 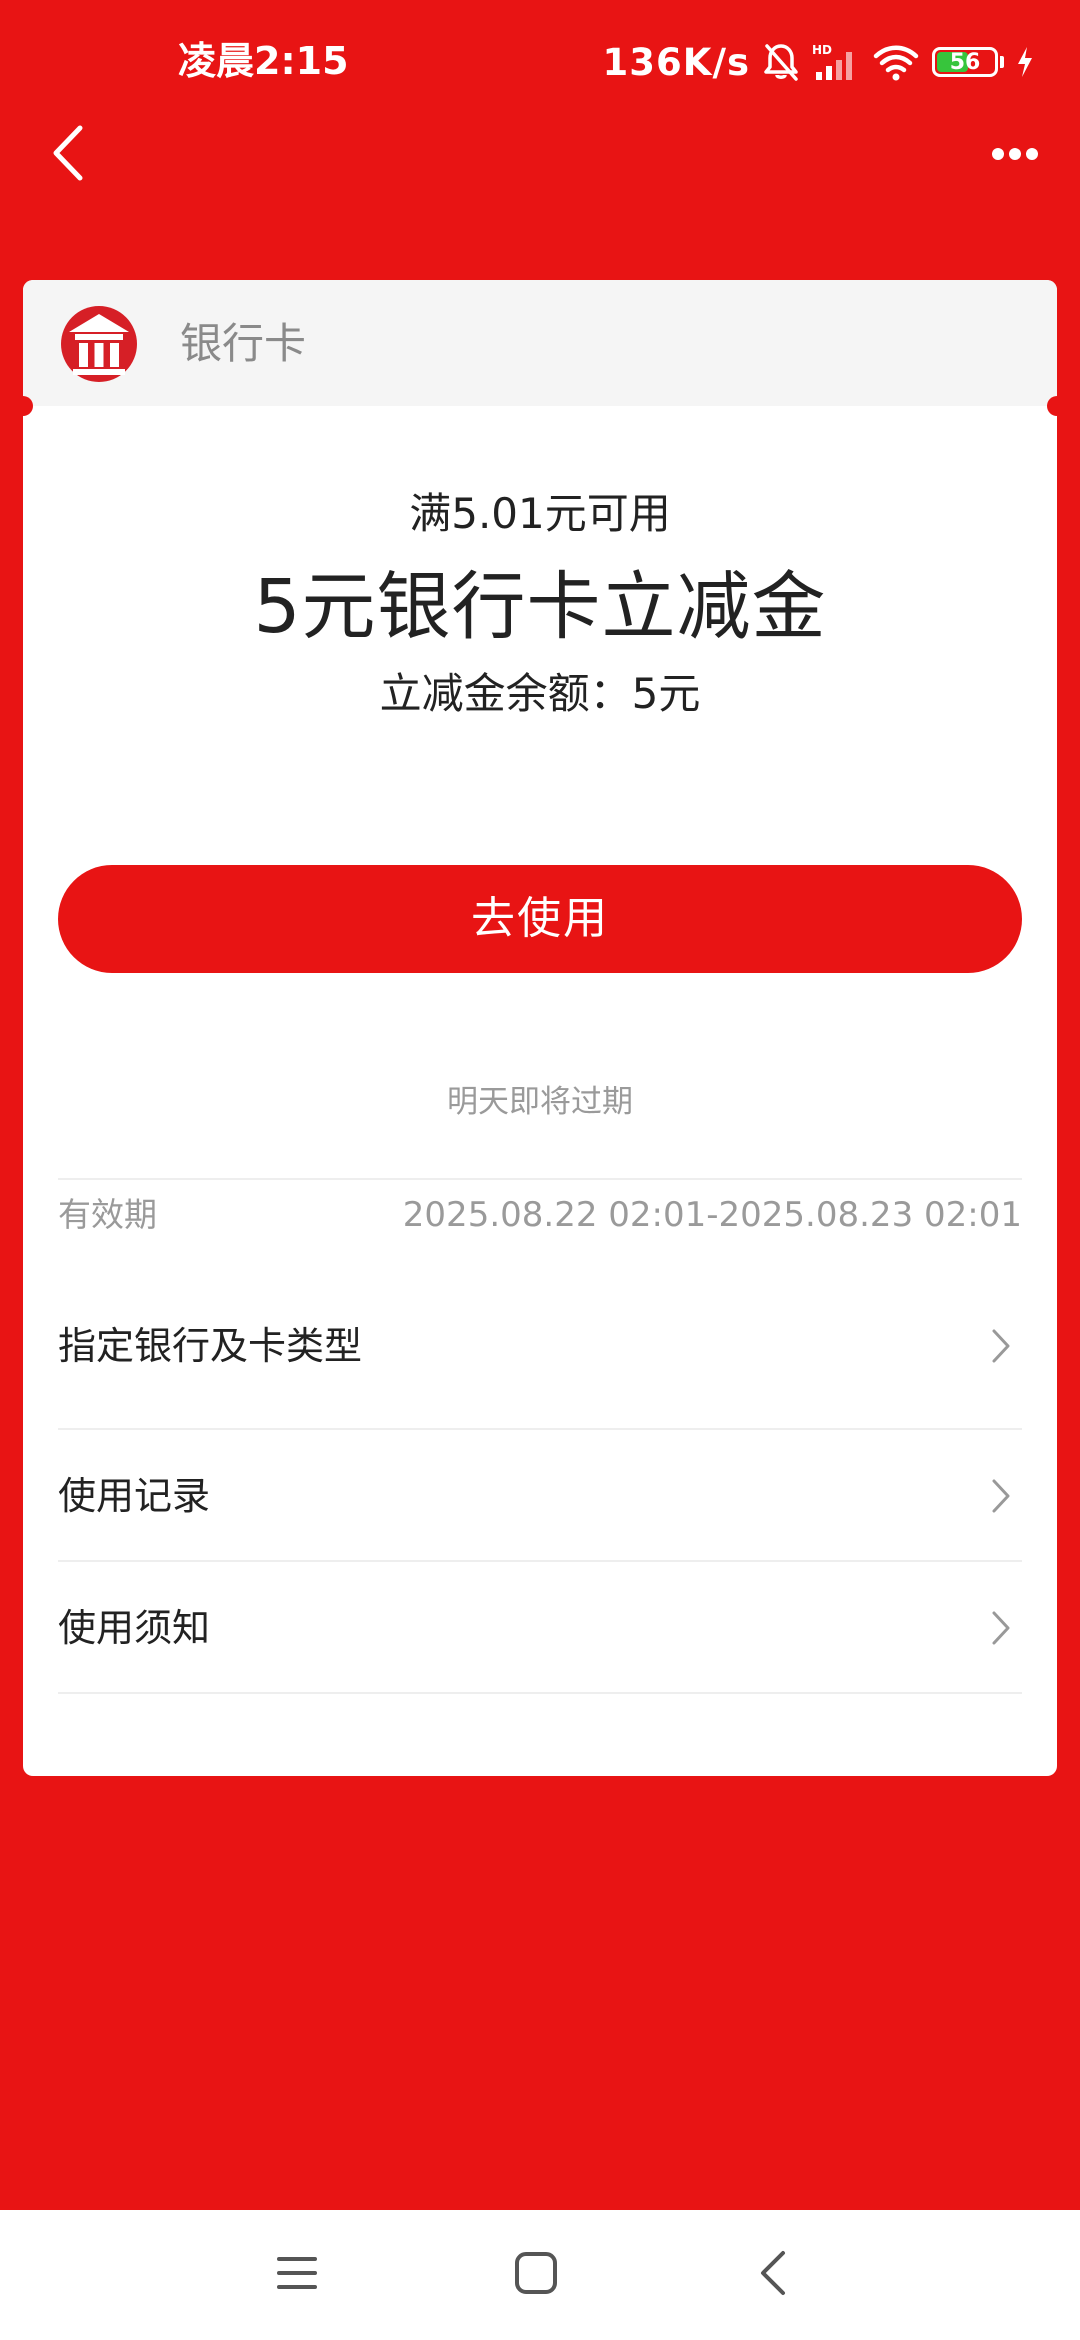 What do you see at coordinates (1002, 62) in the screenshot?
I see `battery-cap` at bounding box center [1002, 62].